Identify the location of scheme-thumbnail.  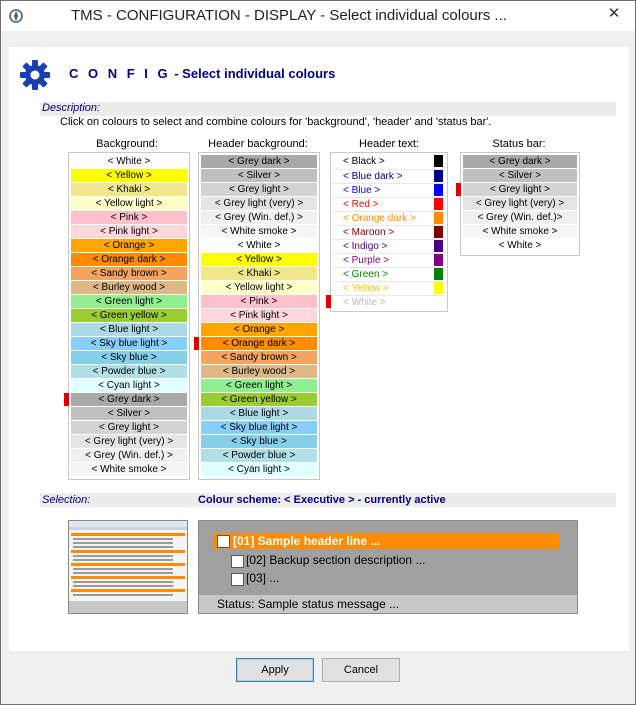
(128, 567).